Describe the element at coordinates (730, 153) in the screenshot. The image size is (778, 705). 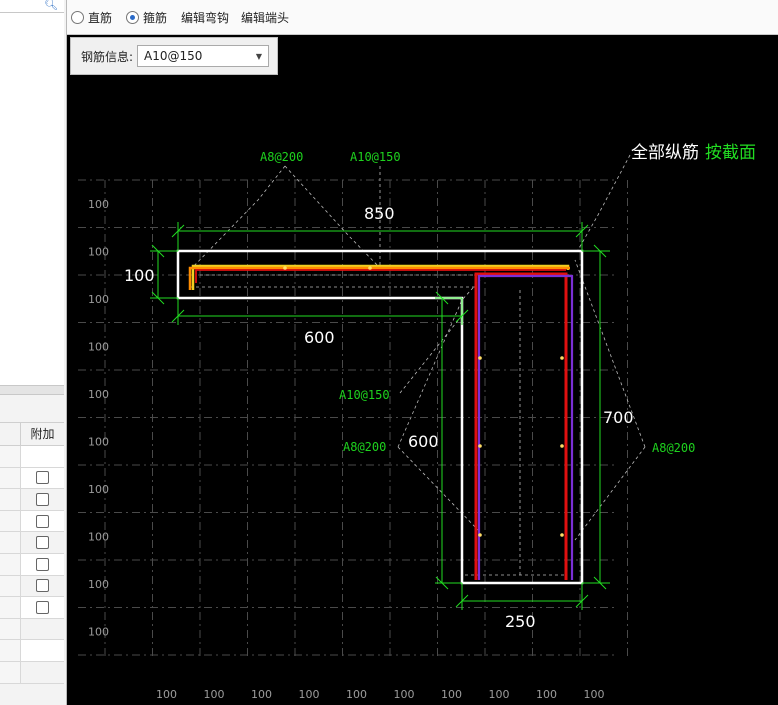
I see `top-note-green: 按截面` at that location.